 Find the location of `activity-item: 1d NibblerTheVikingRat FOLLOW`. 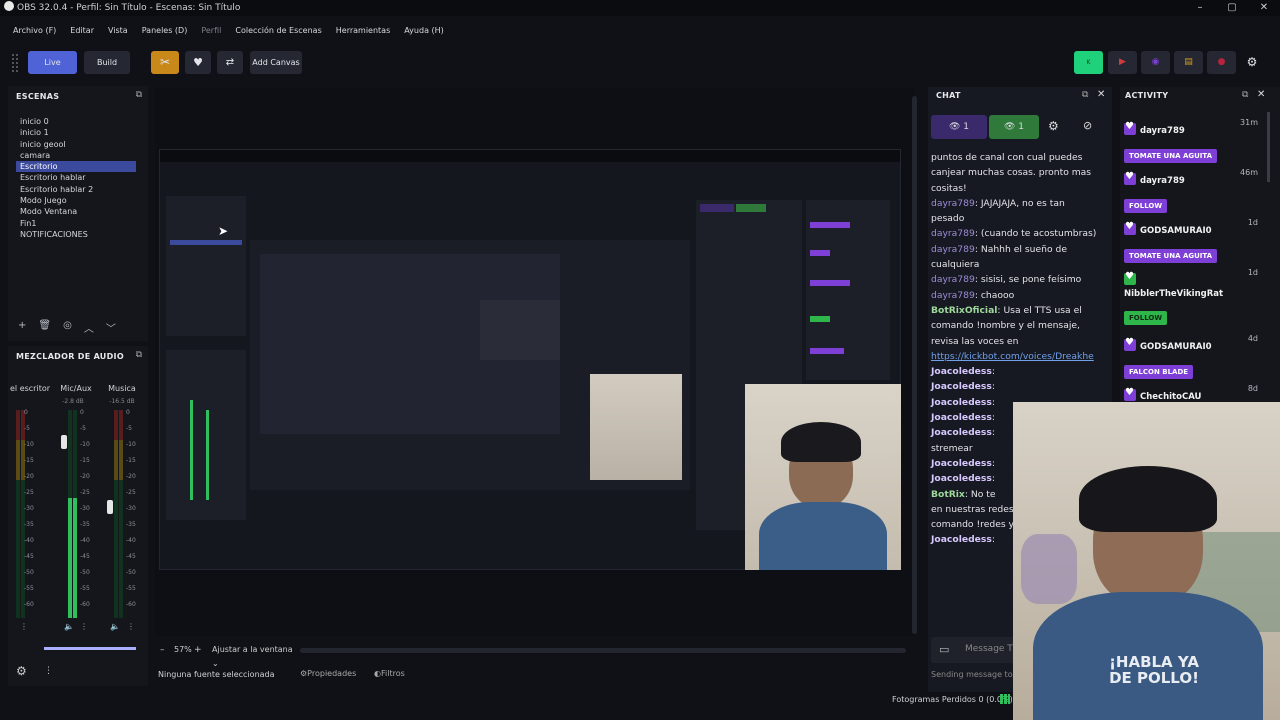

activity-item: 1d NibblerTheVikingRat FOLLOW is located at coordinates (1191, 296).